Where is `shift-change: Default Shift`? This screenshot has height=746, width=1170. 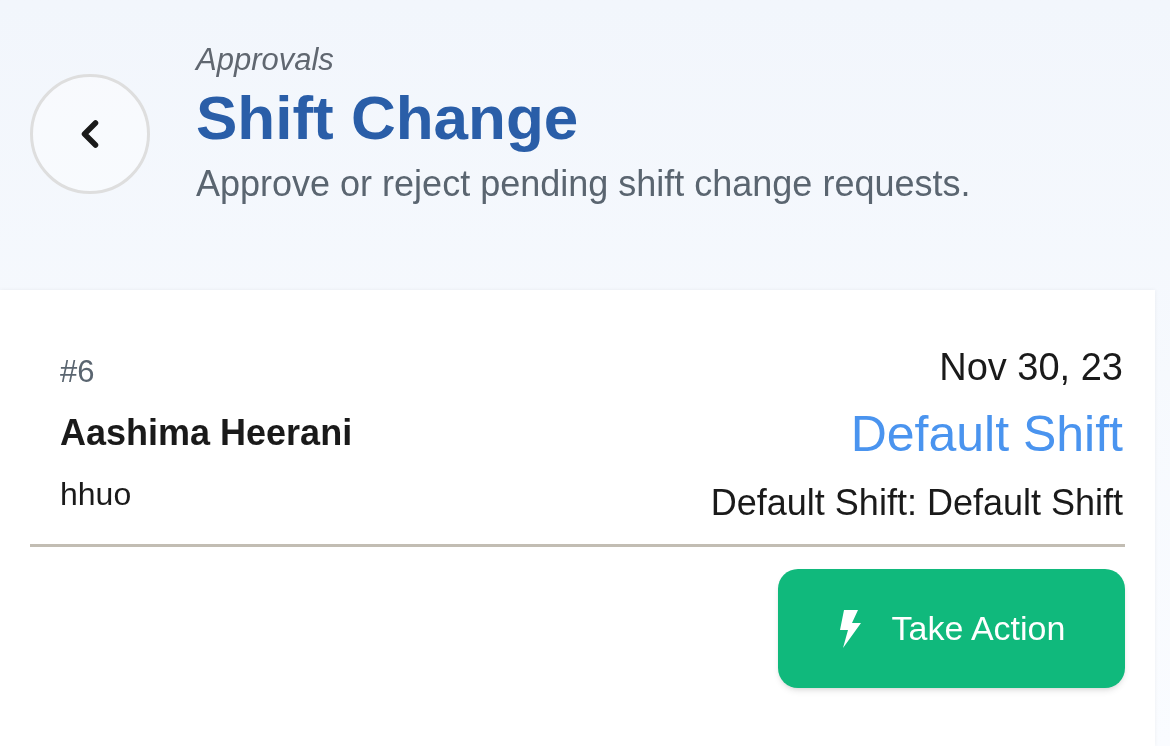
shift-change: Default Shift is located at coordinates (916, 503).